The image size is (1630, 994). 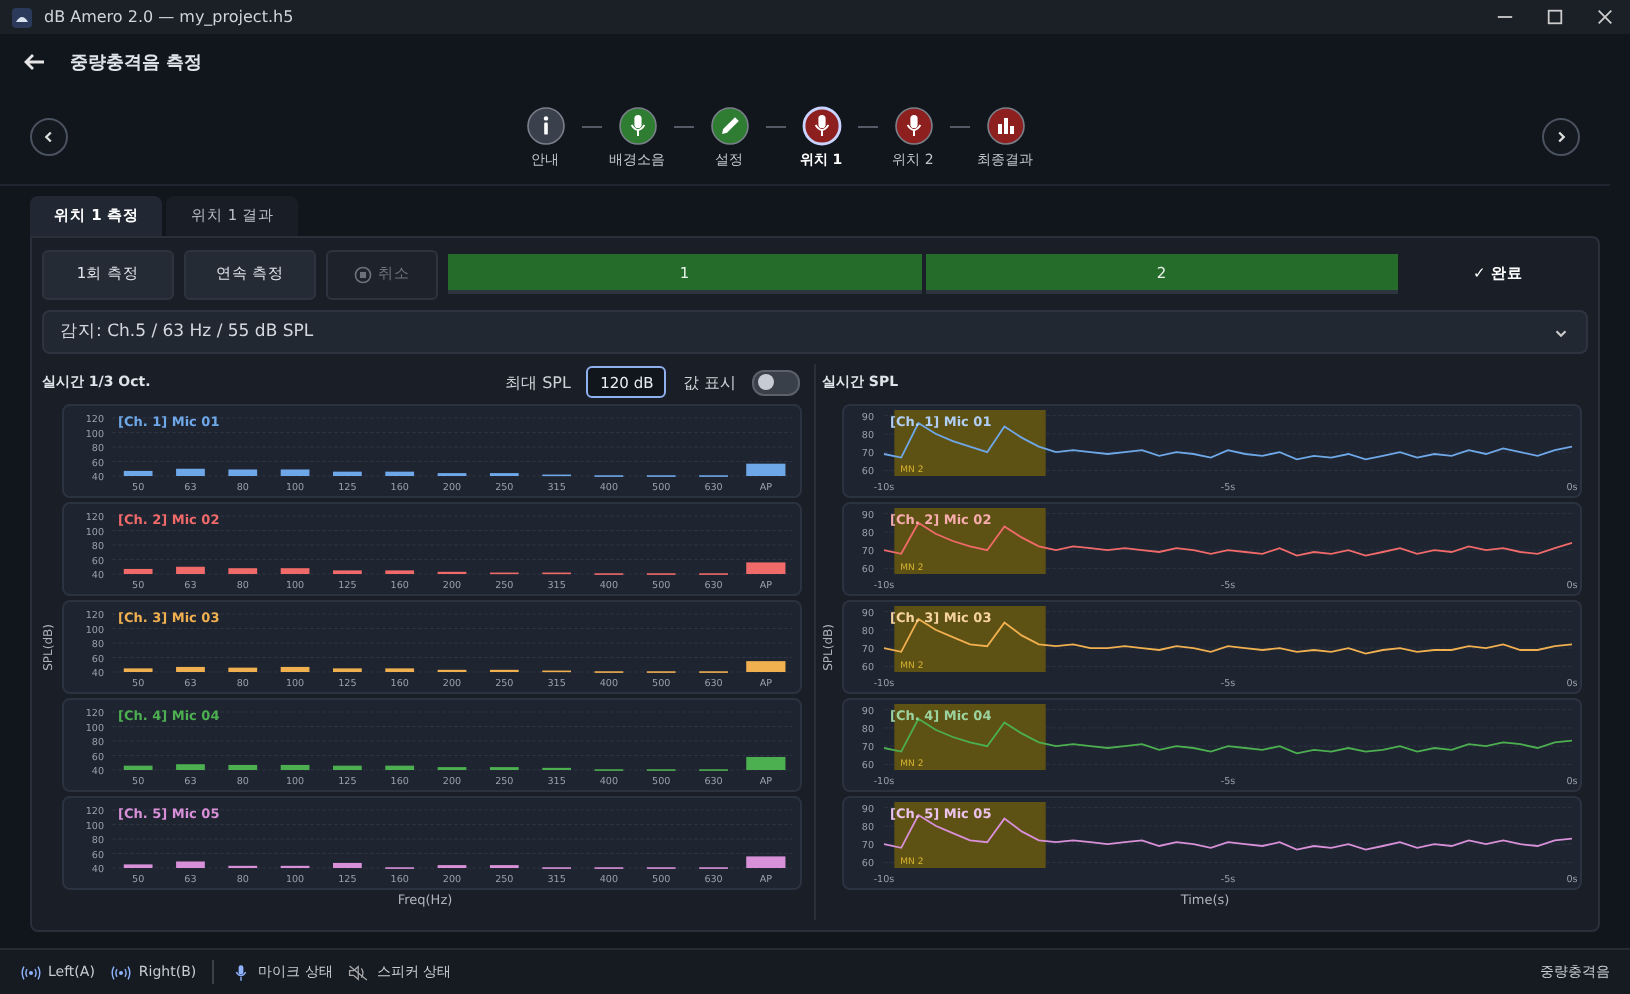 I want to click on bar-chart-step-icon, so click(x=1005, y=125).